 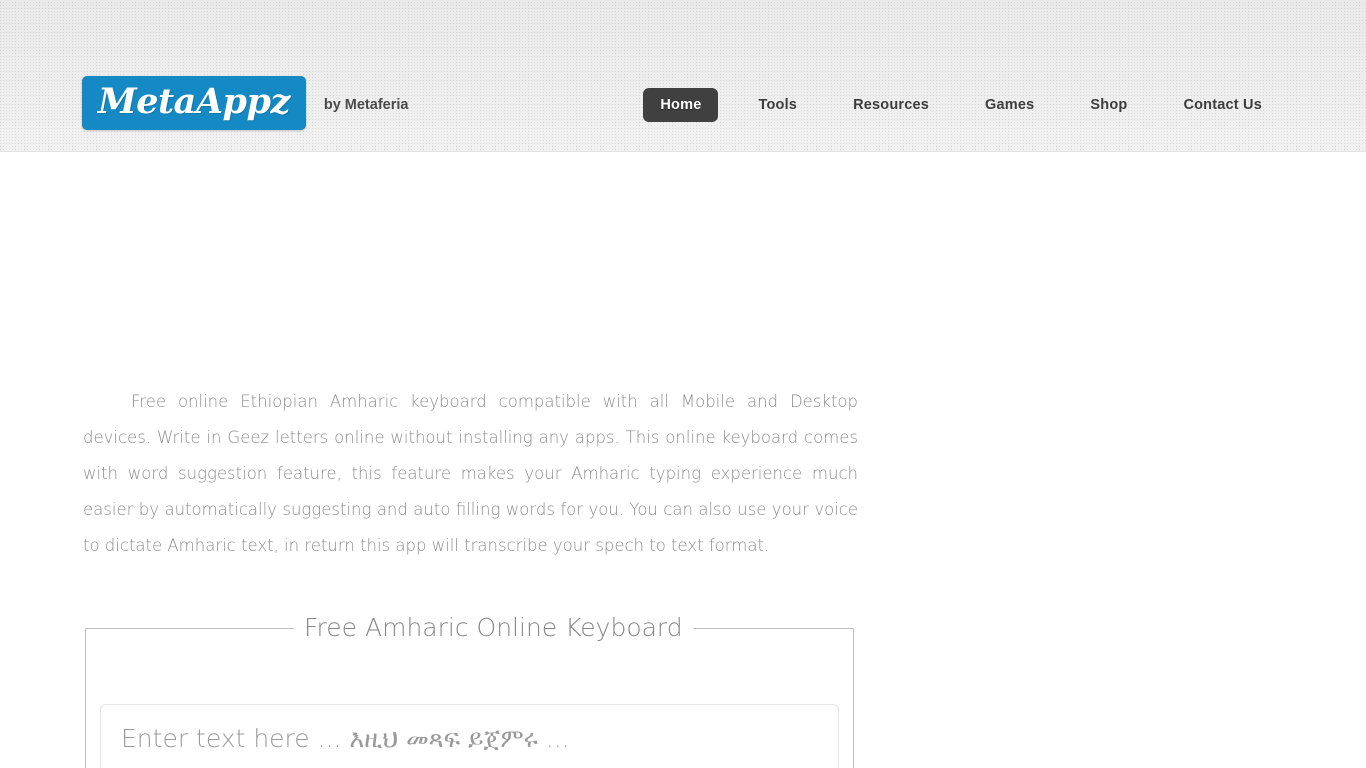 I want to click on nav-item-shop: Shop, so click(x=1108, y=105).